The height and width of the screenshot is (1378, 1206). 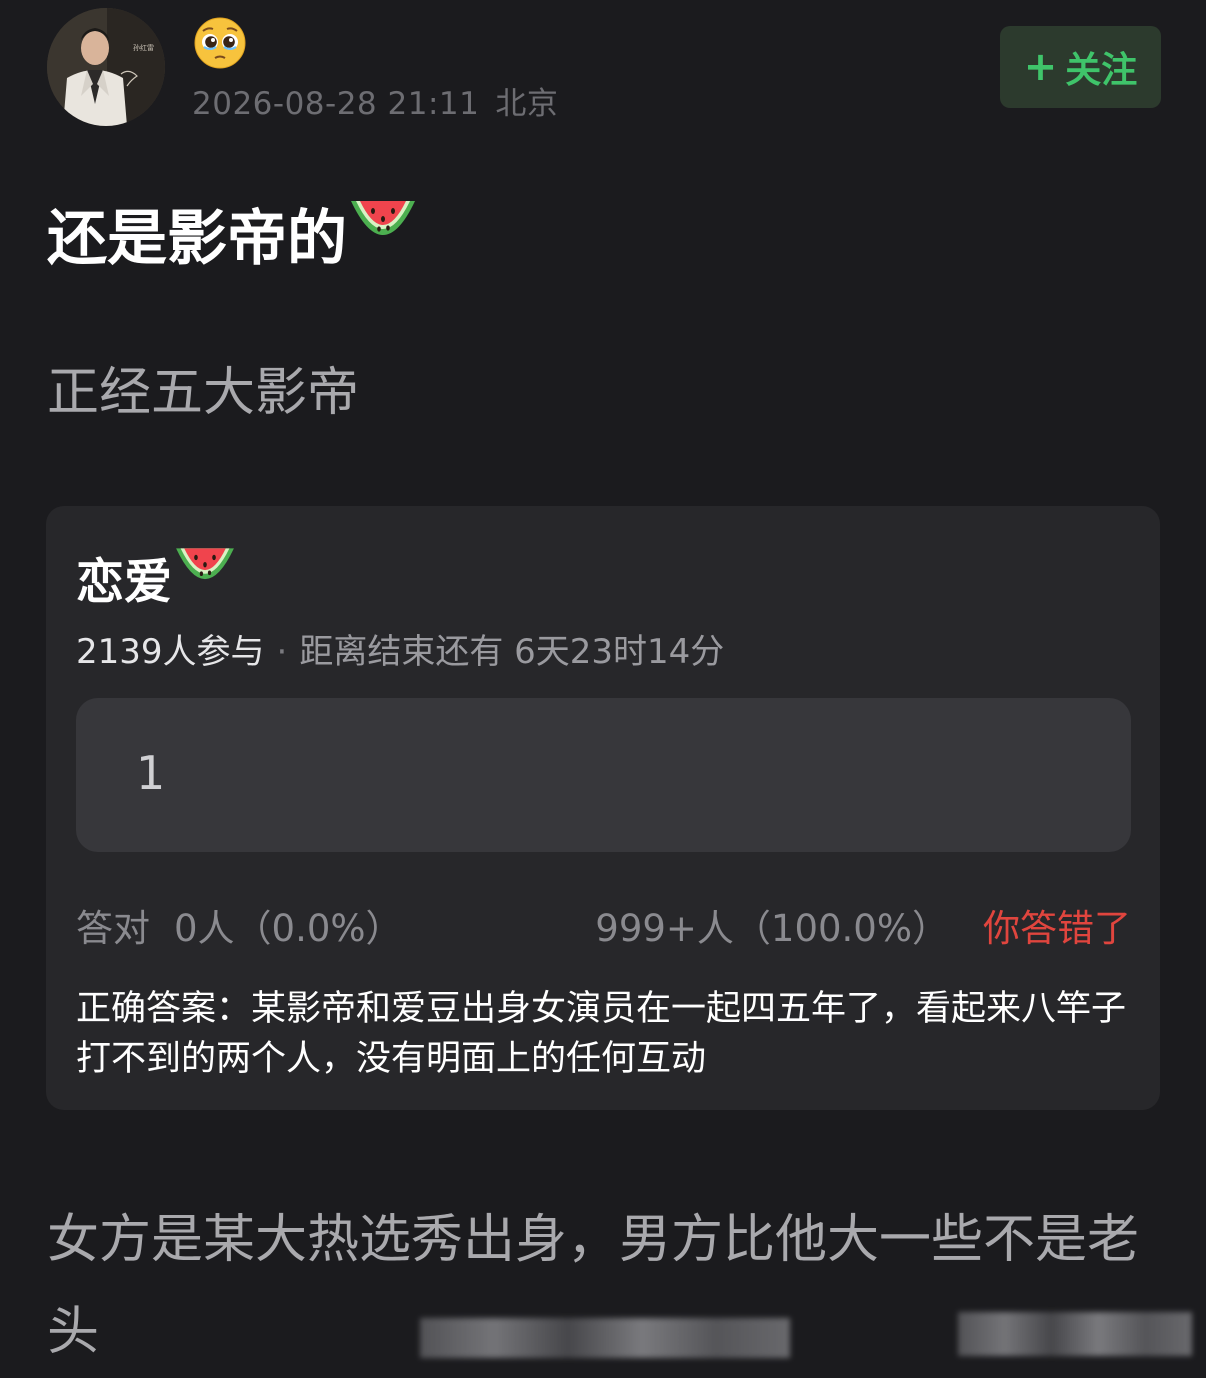 I want to click on post-location: 北京, so click(x=527, y=104).